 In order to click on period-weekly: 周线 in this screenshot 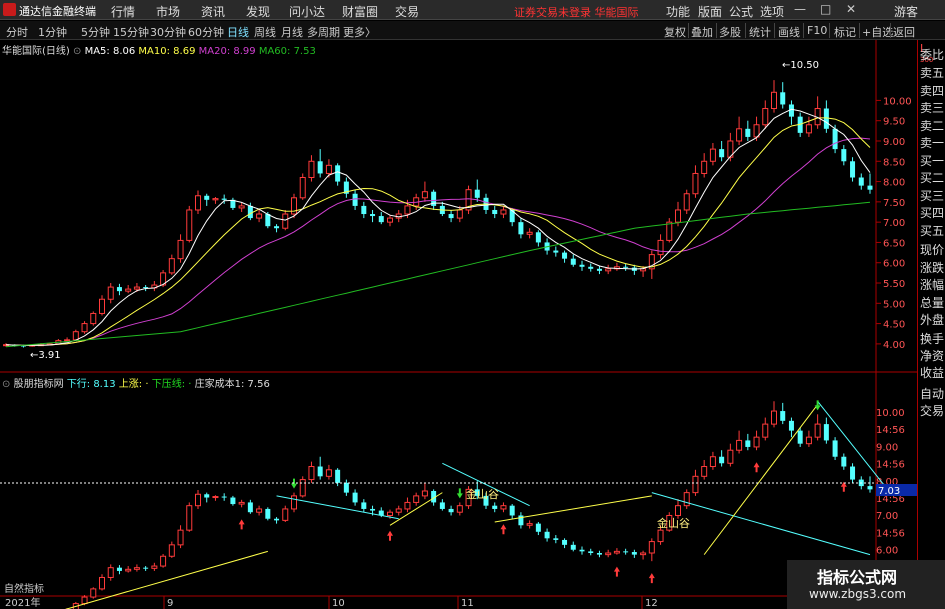, I will do `click(265, 32)`.